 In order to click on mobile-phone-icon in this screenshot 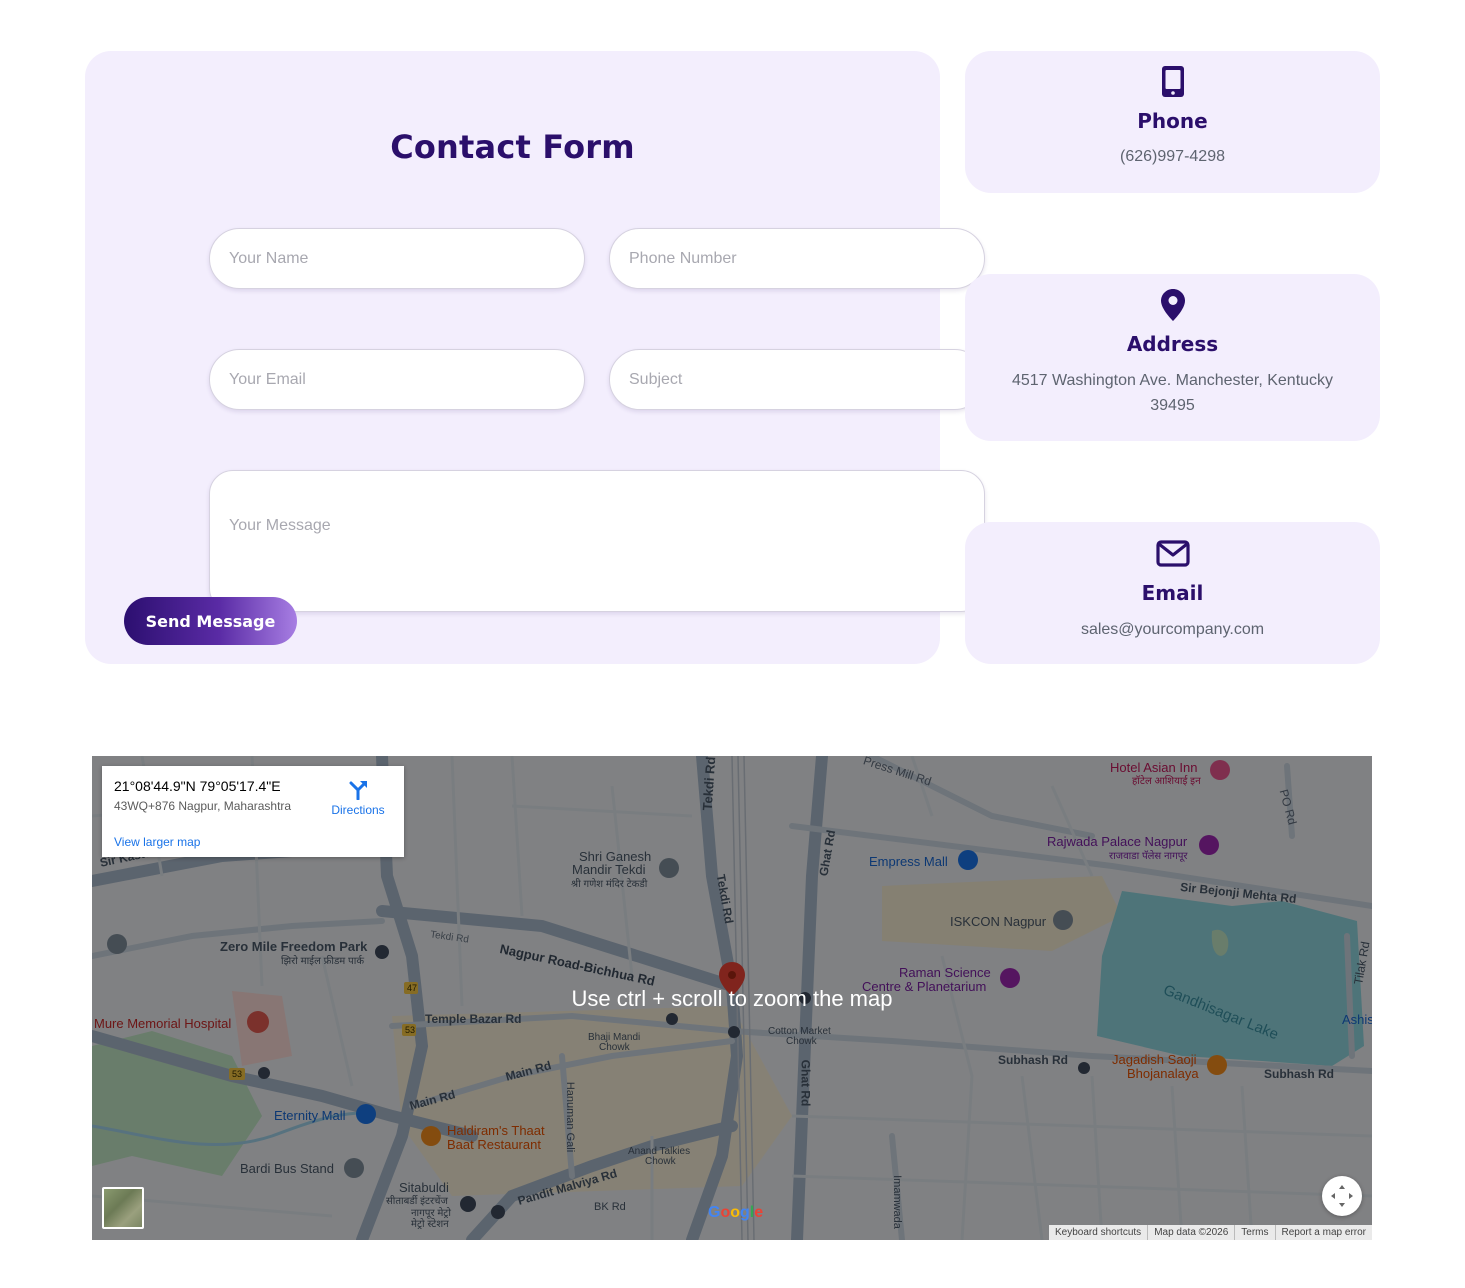, I will do `click(1173, 84)`.